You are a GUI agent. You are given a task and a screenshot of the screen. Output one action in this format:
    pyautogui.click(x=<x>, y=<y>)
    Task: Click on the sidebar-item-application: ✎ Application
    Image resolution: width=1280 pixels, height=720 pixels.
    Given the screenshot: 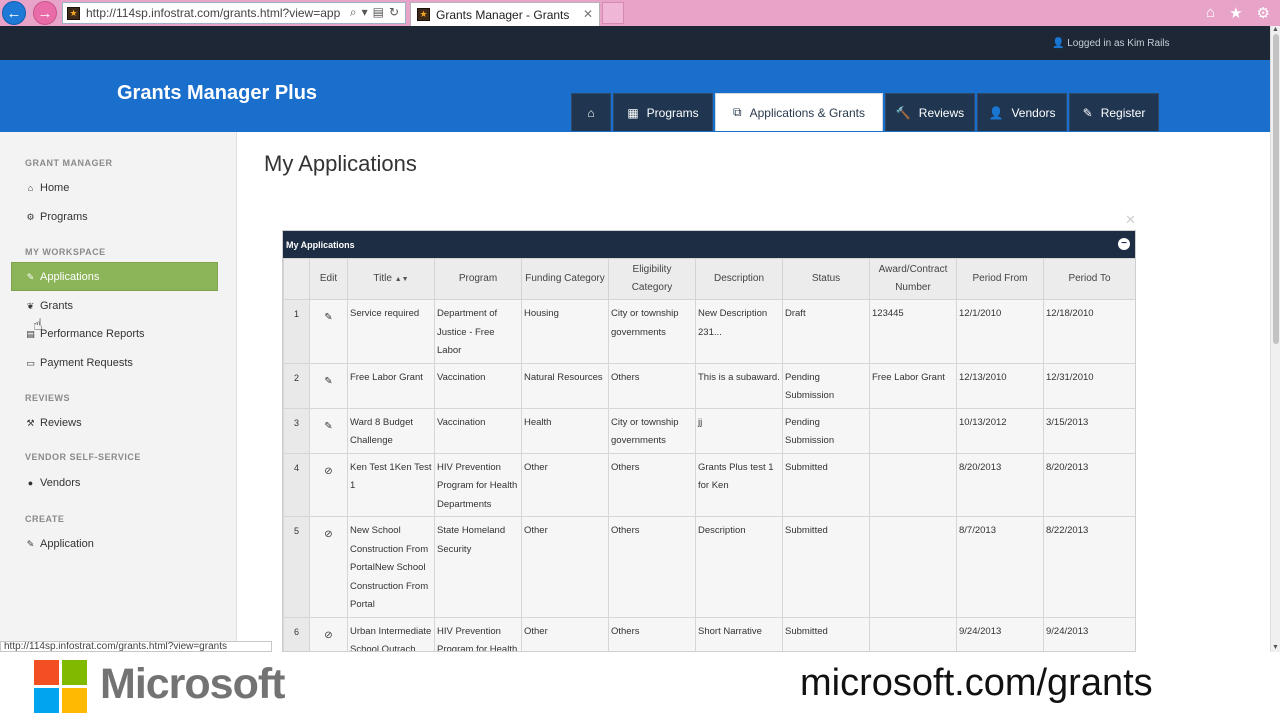 What is the action you would take?
    pyautogui.click(x=60, y=544)
    